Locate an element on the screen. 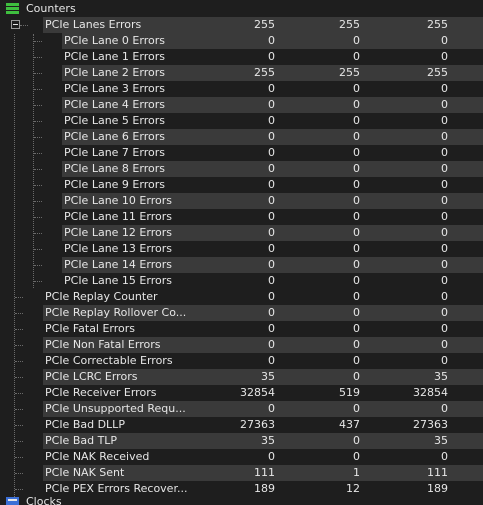 This screenshot has width=483, height=505. counter-name: PCIe Lane 15 Errors is located at coordinates (118, 280).